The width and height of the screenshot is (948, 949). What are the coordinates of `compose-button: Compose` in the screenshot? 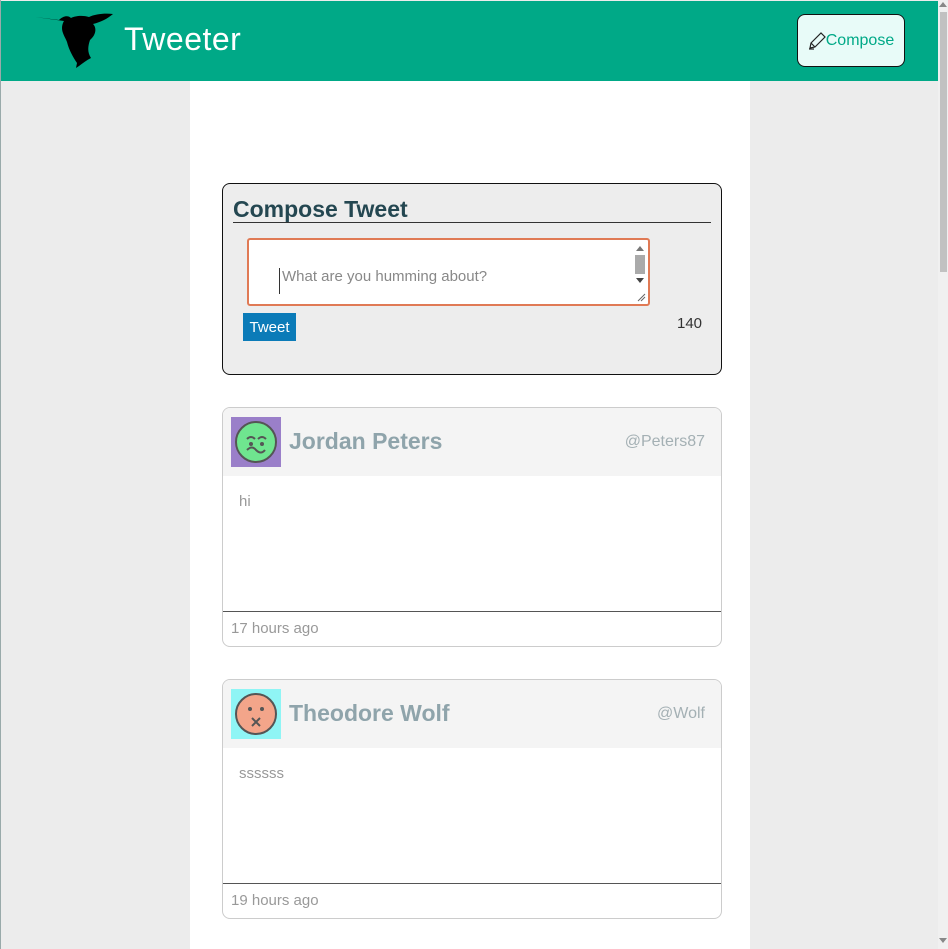 It's located at (851, 40).